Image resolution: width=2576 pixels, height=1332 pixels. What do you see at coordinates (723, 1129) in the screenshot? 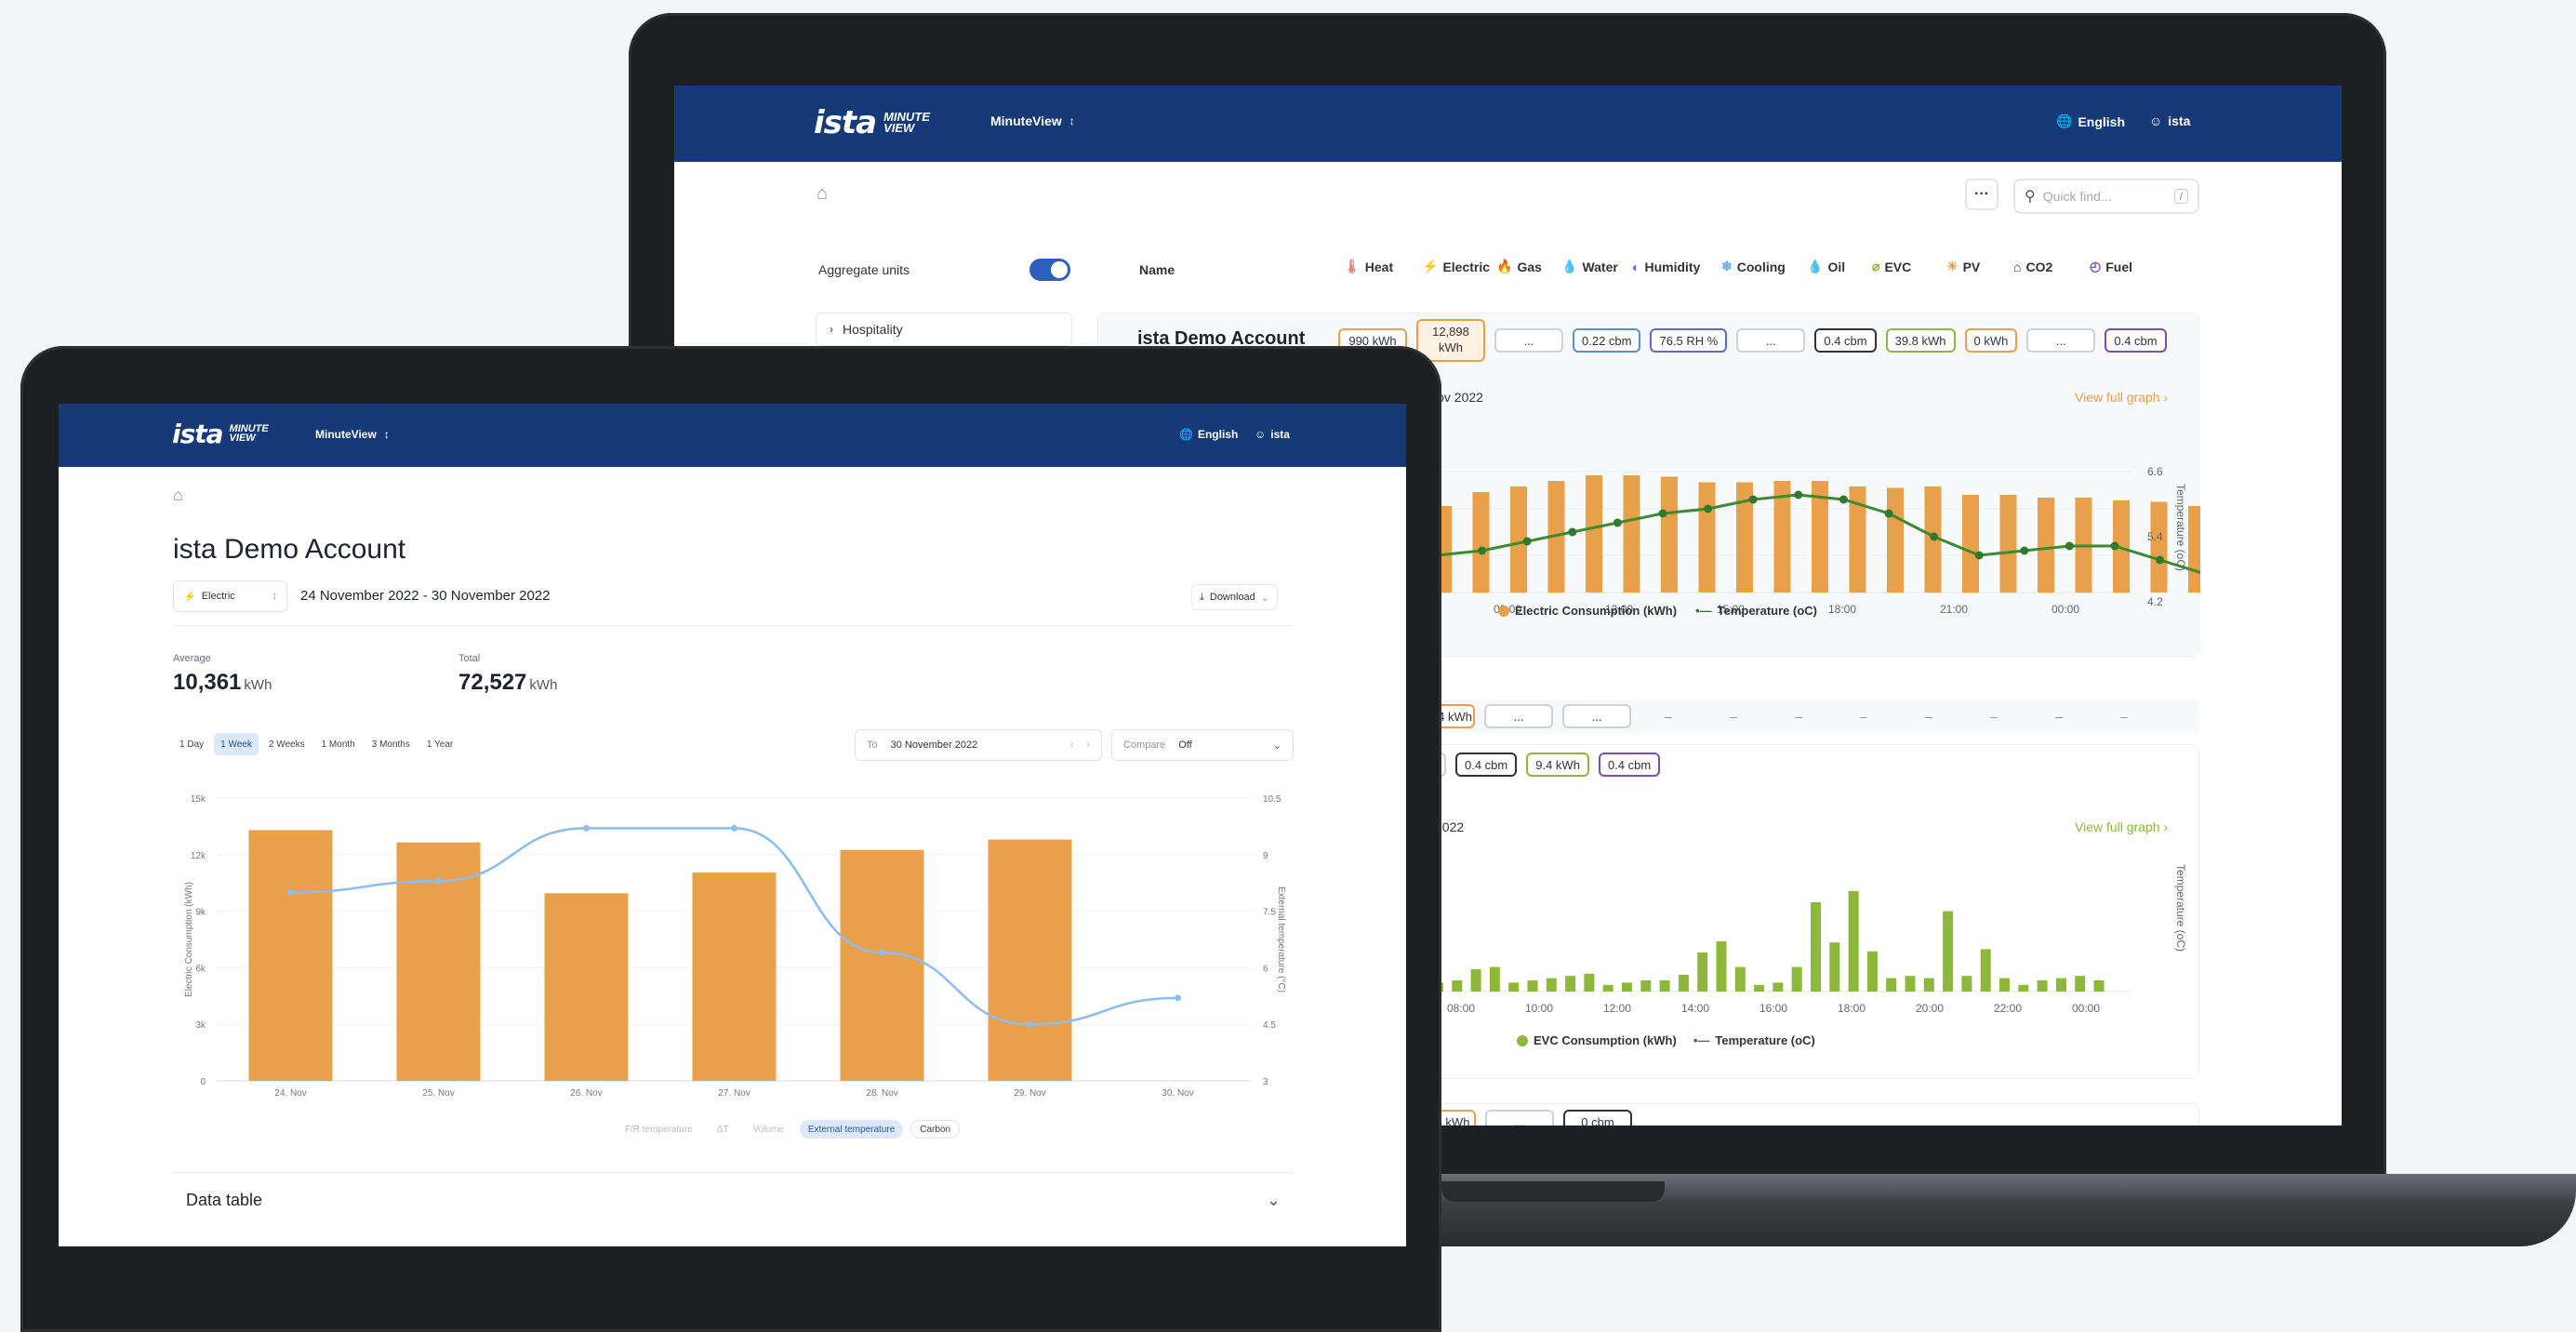
I see `series-filter-chip: ΔT` at bounding box center [723, 1129].